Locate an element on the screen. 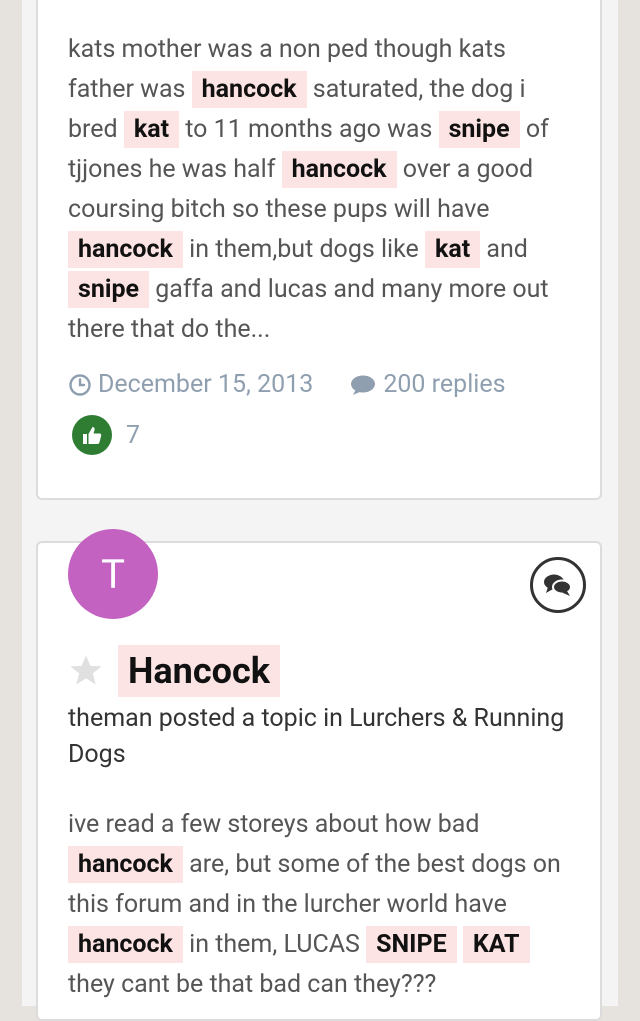  avatar: T is located at coordinates (113, 574).